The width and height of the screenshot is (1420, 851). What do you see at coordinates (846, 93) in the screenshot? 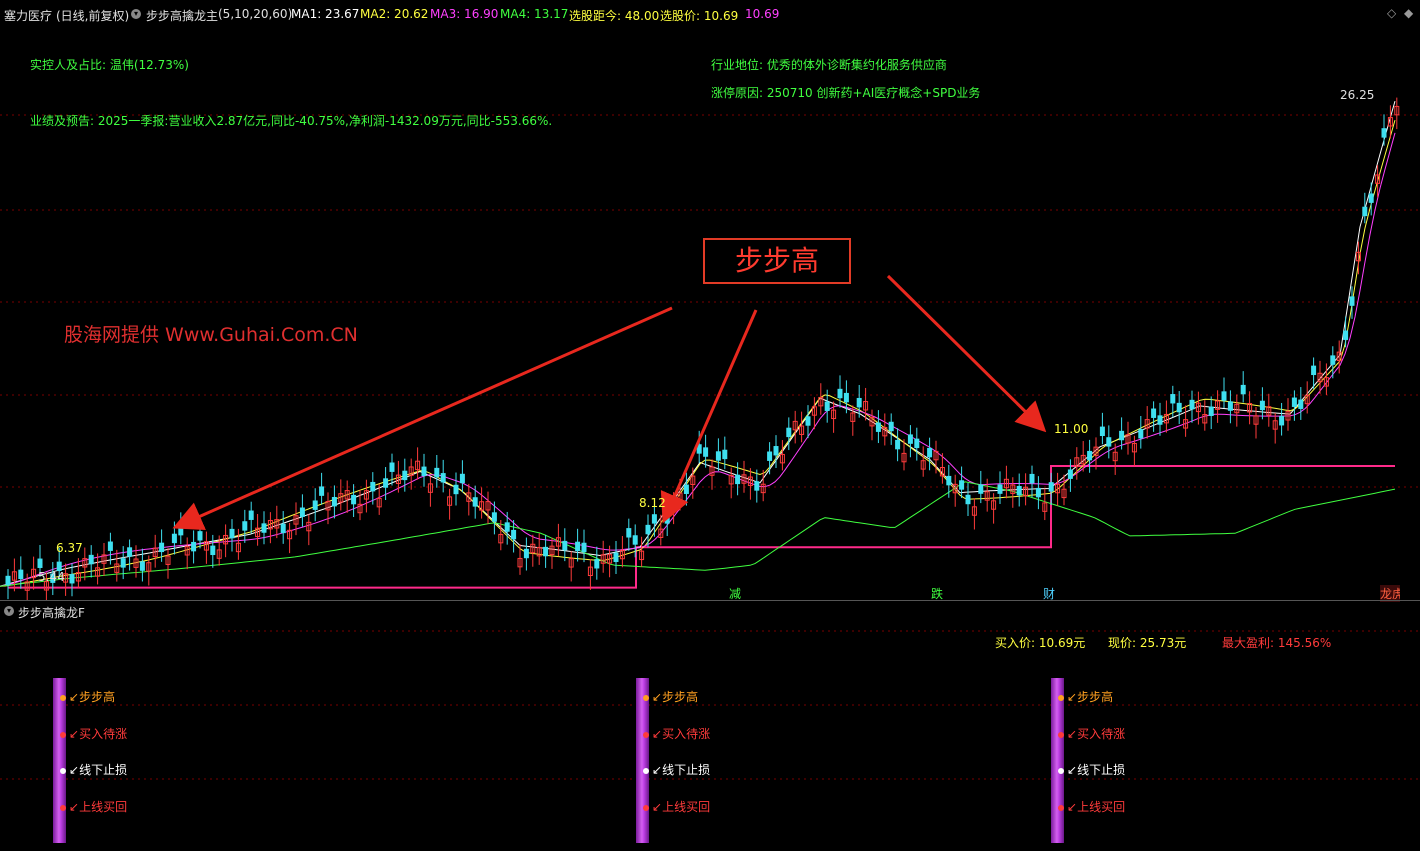
I see `limit-reason-info: 涨停原因: 250710 创新药+AI医疗概念+SPD业务` at bounding box center [846, 93].